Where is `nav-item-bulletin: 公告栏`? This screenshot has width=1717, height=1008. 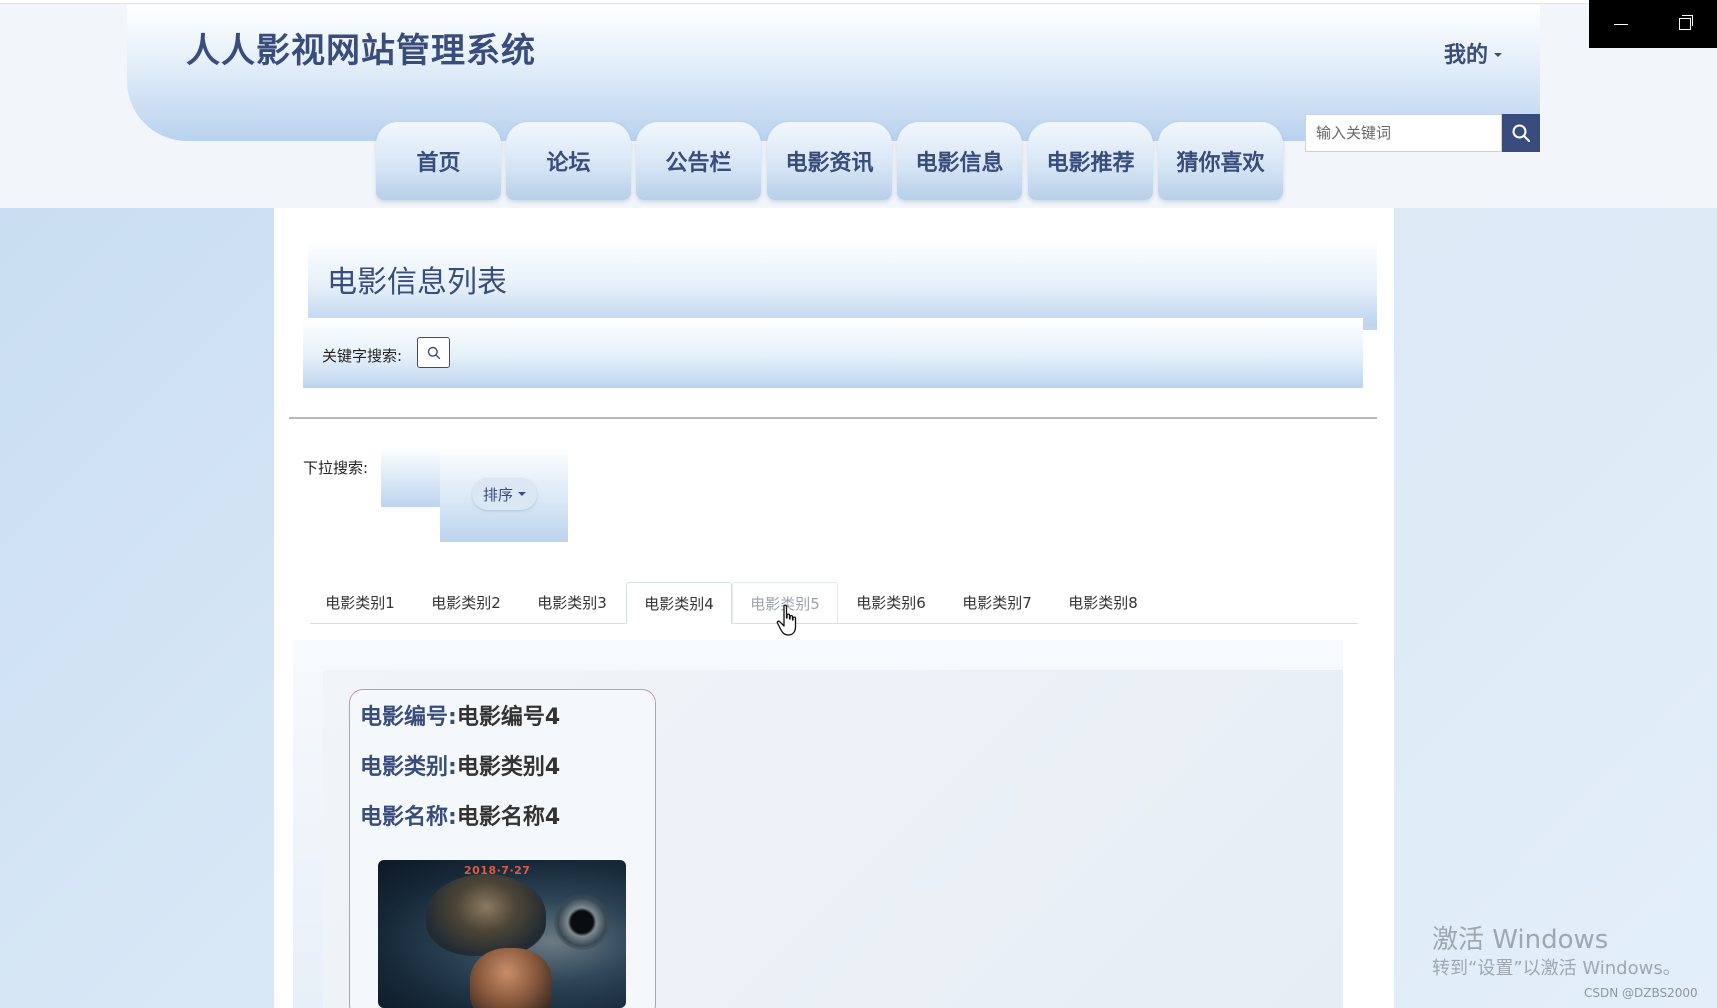
nav-item-bulletin: 公告栏 is located at coordinates (698, 161).